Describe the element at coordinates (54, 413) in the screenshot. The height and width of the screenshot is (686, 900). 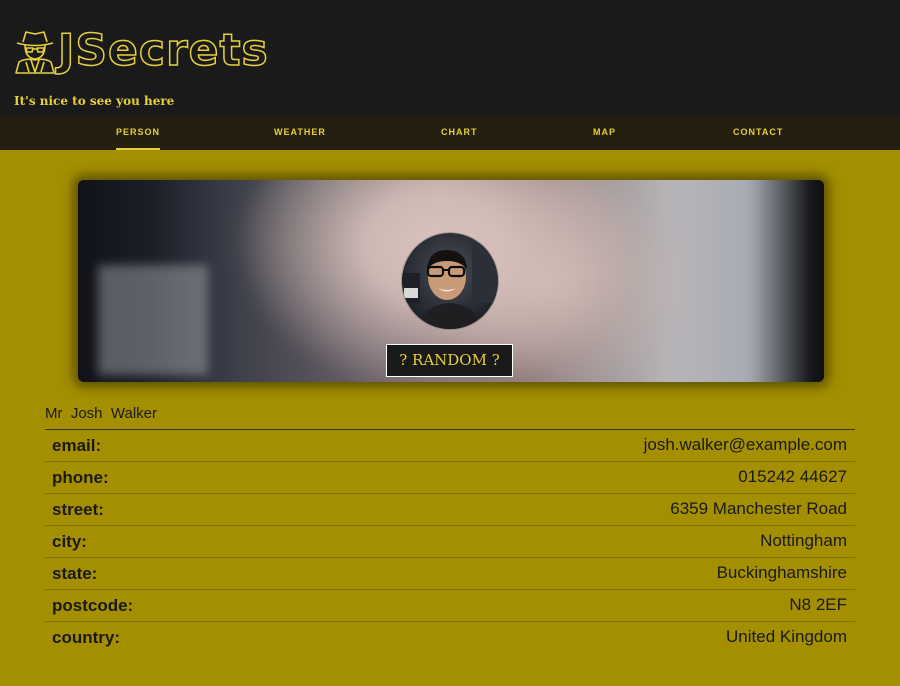
I see `name-title: Mr` at that location.